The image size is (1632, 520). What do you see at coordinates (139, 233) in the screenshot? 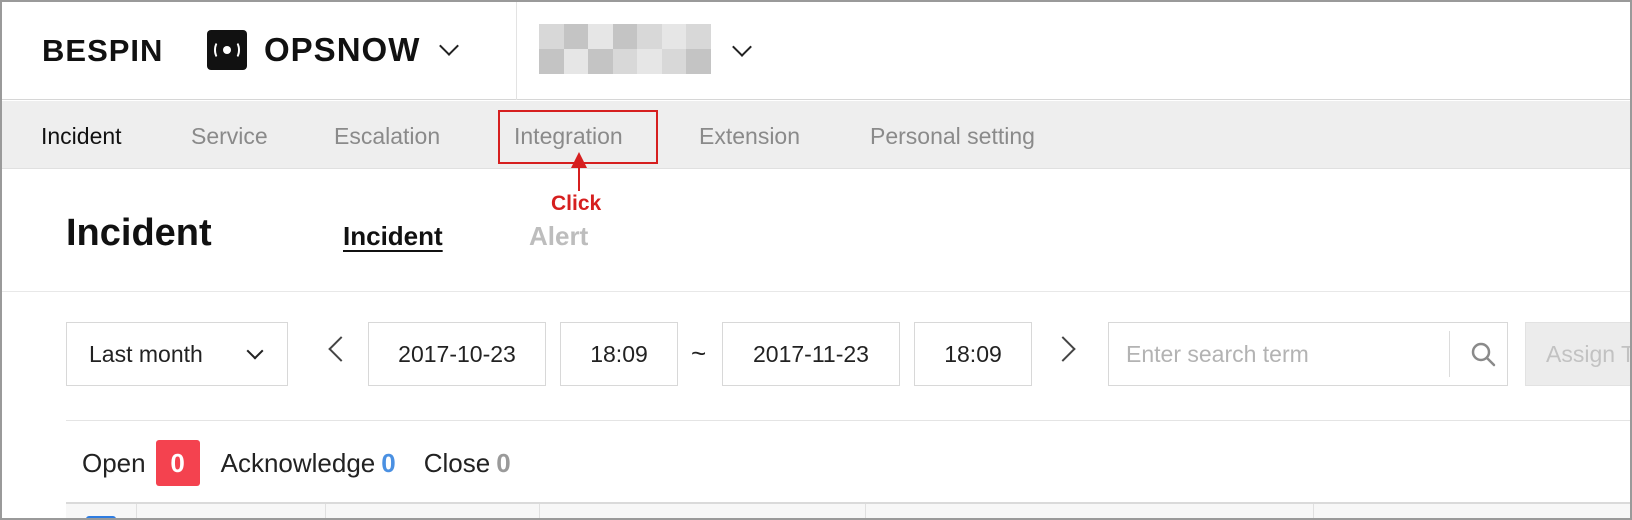
I see `page-title: Incident` at bounding box center [139, 233].